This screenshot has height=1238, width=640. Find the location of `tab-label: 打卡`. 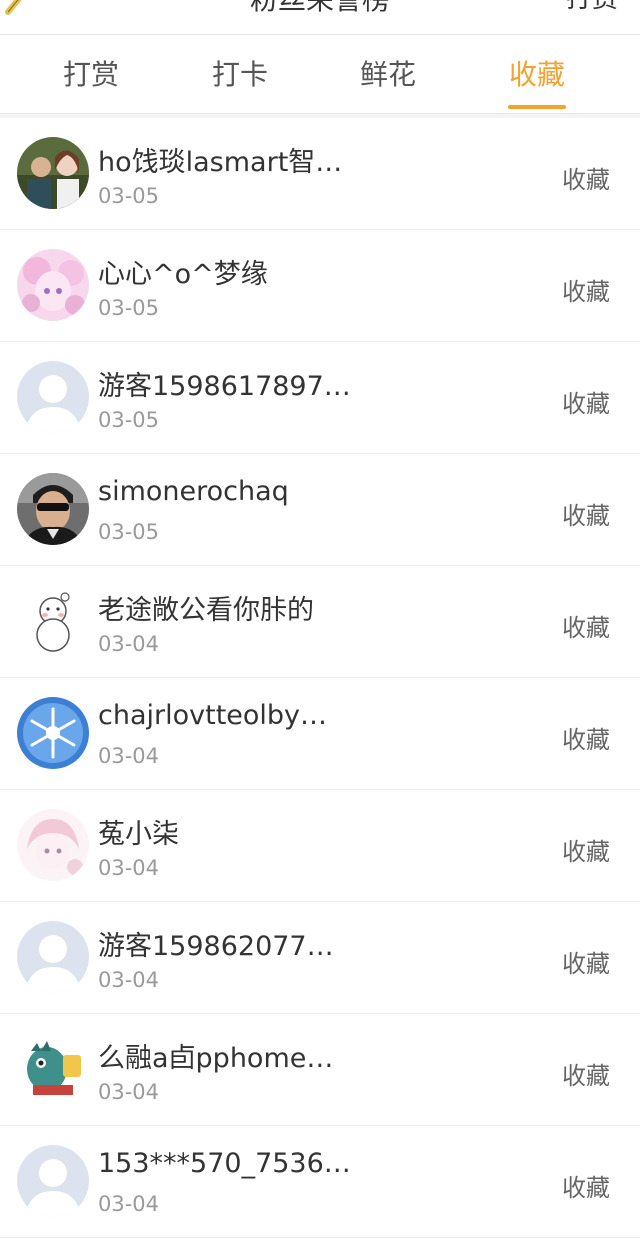

tab-label: 打卡 is located at coordinates (239, 74).